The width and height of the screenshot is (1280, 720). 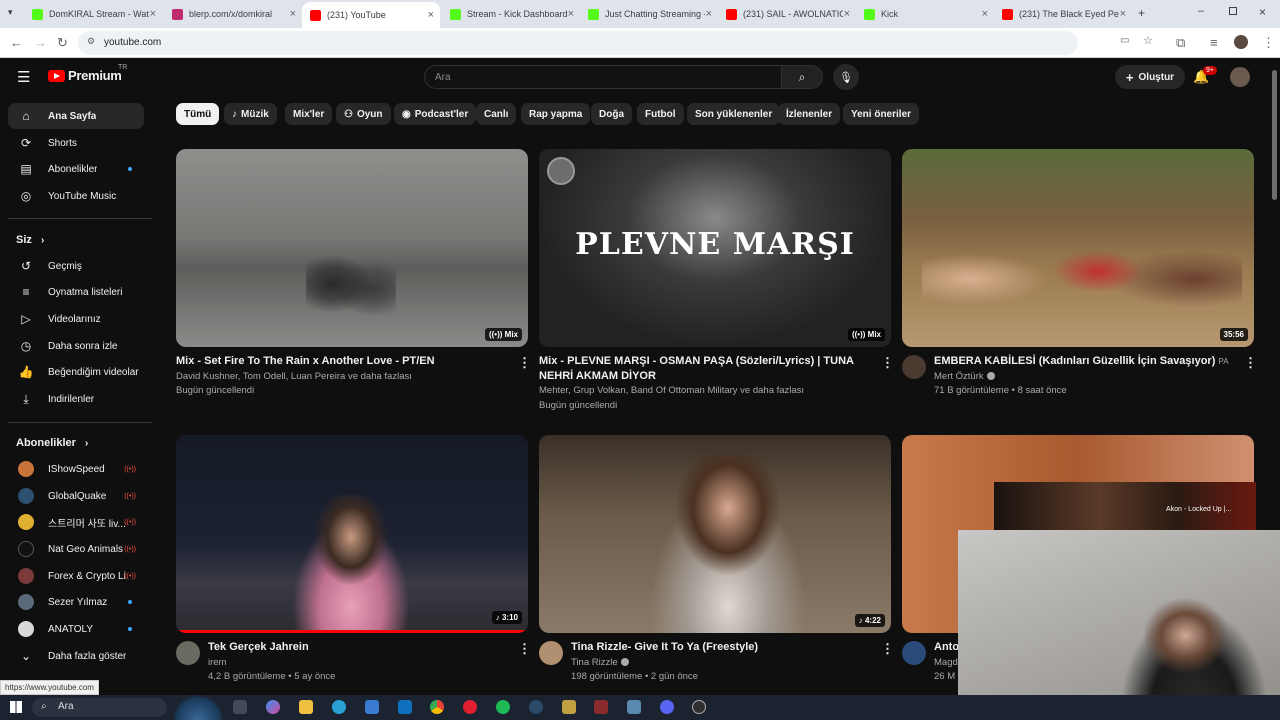 I want to click on file-explorer-icon, so click(x=306, y=707).